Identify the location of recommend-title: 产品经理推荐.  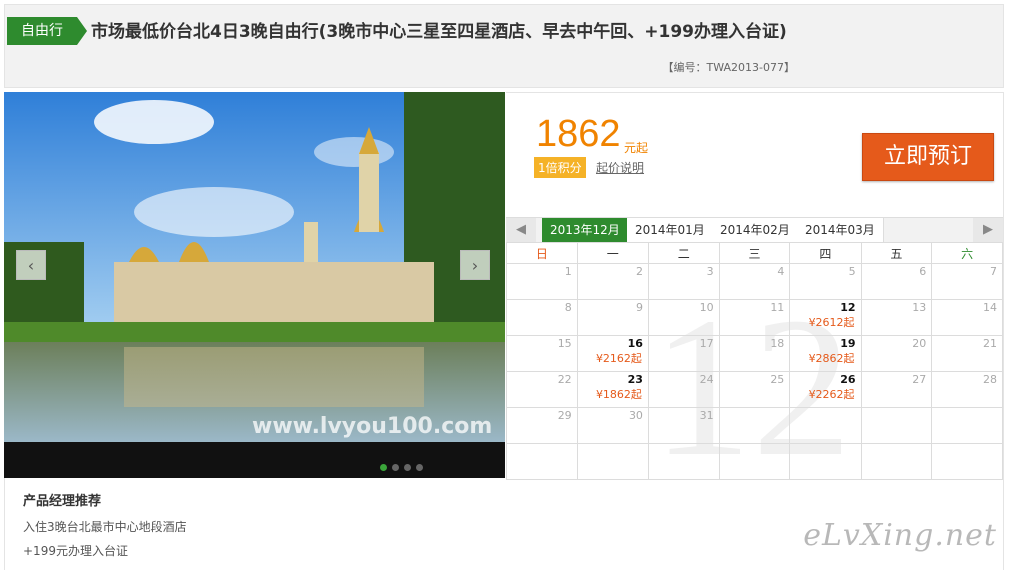
(62, 501).